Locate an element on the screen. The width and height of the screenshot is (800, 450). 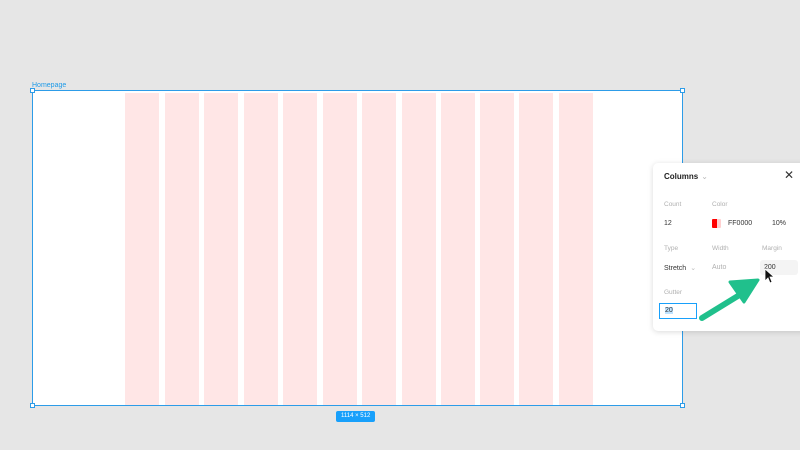
mouse-pointer-icon is located at coordinates (770, 276).